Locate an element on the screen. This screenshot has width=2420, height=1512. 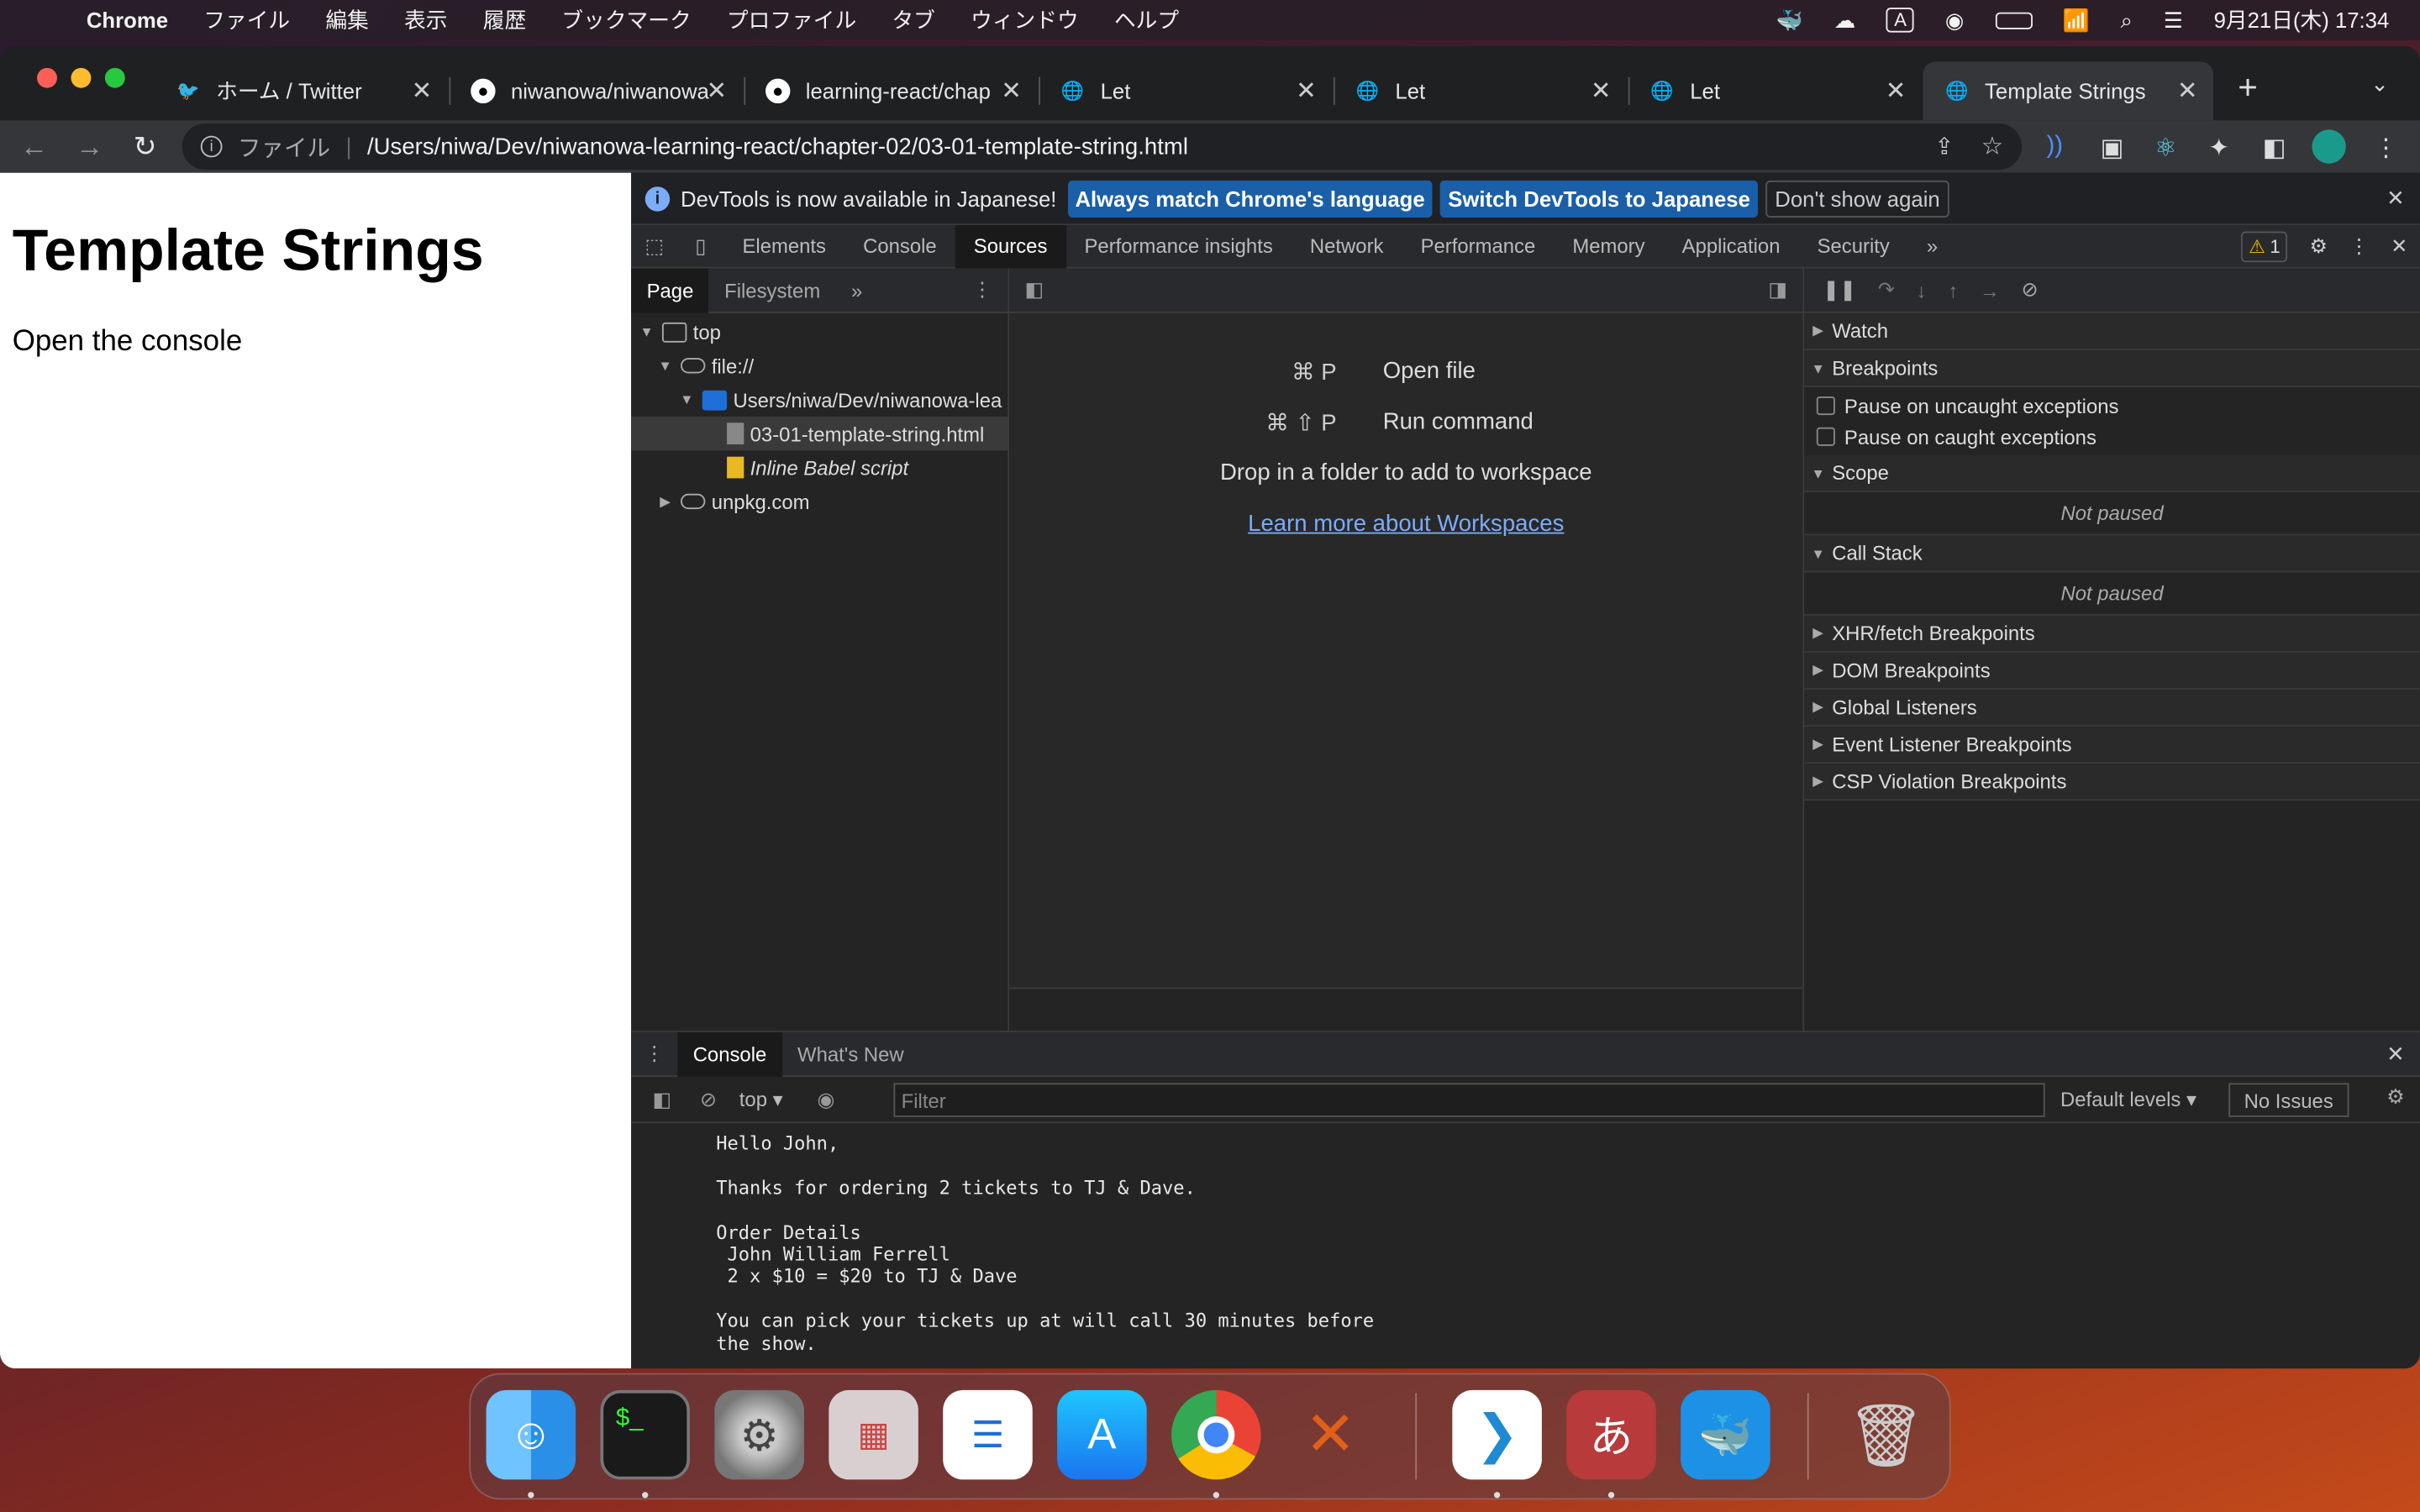
tab-let-2: 🌐 Let ✕ is located at coordinates (1480, 90).